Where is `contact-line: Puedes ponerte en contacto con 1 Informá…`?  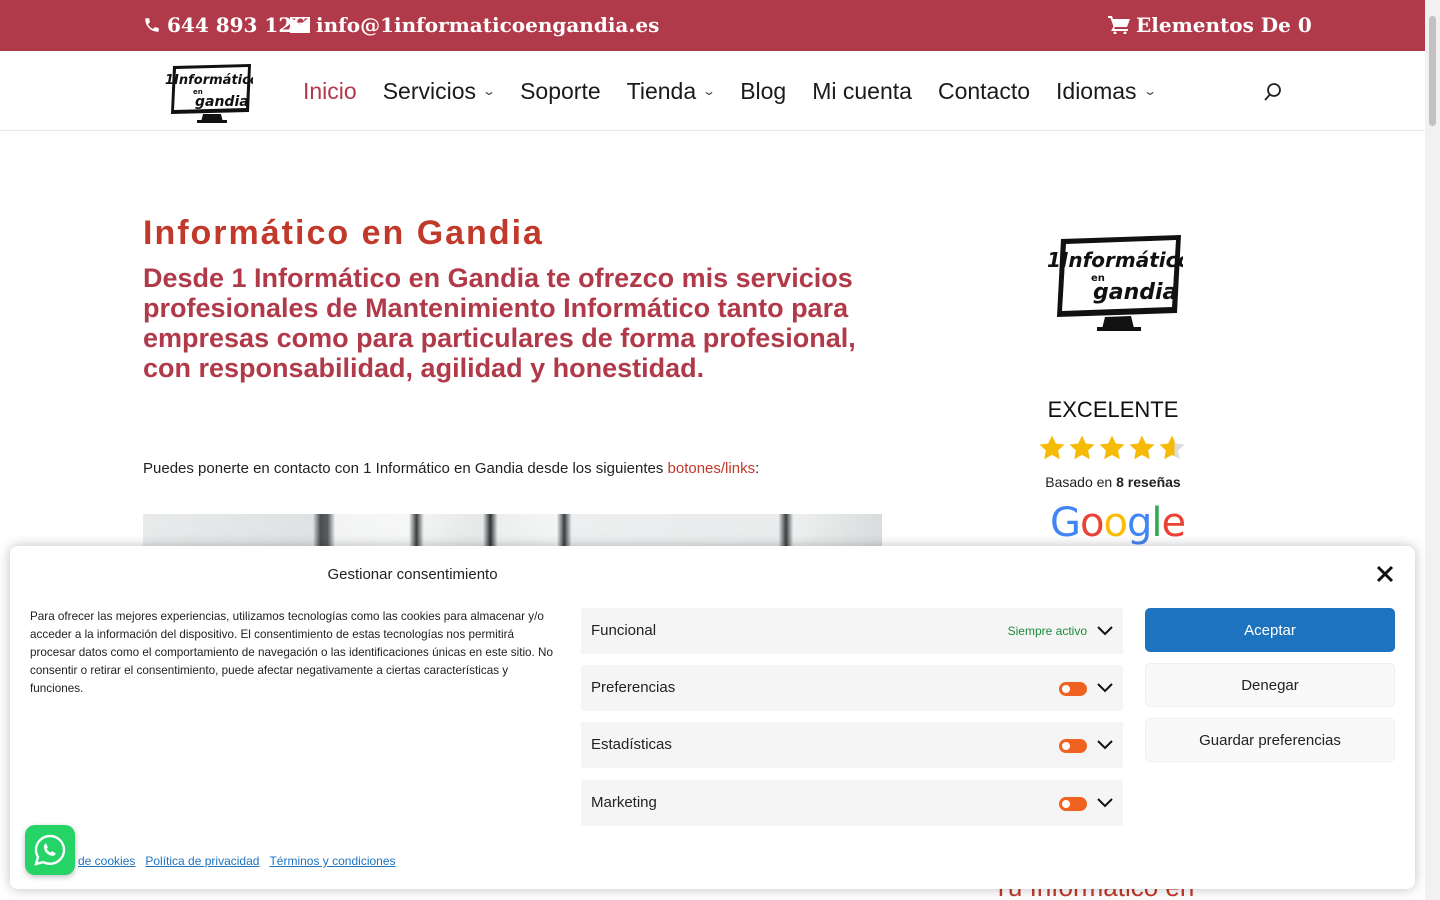 contact-line: Puedes ponerte en contacto con 1 Informá… is located at coordinates (451, 468).